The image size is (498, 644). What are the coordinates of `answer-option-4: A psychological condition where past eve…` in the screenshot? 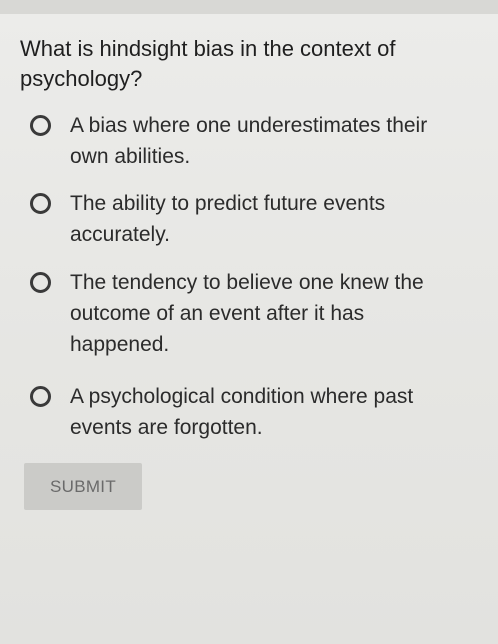 It's located at (240, 412).